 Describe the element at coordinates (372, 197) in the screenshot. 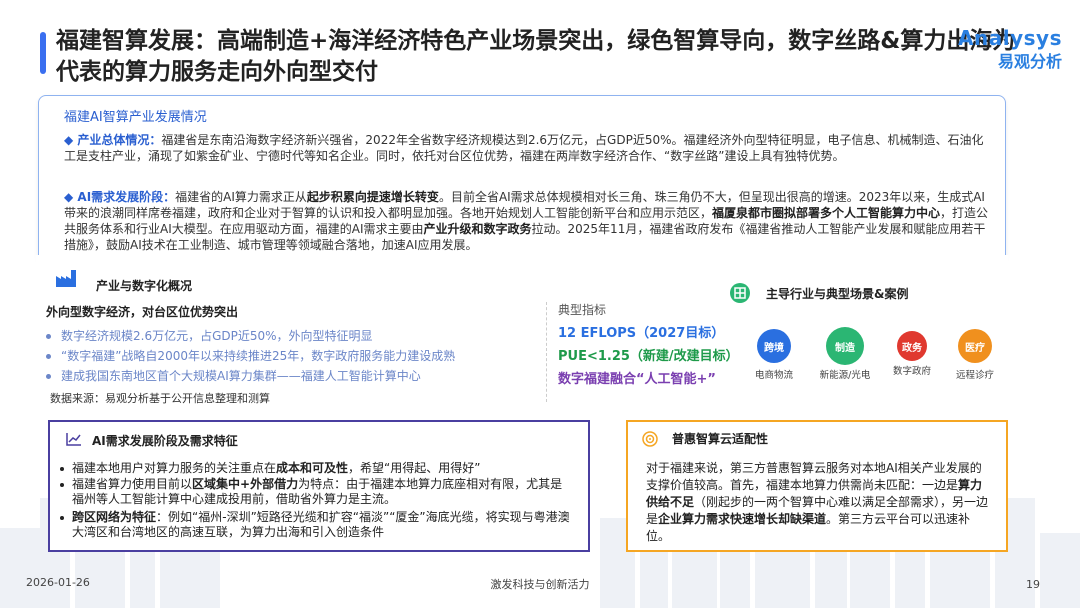

I see `overview-p2-bold-a: 起步积累向提速增长转变` at that location.